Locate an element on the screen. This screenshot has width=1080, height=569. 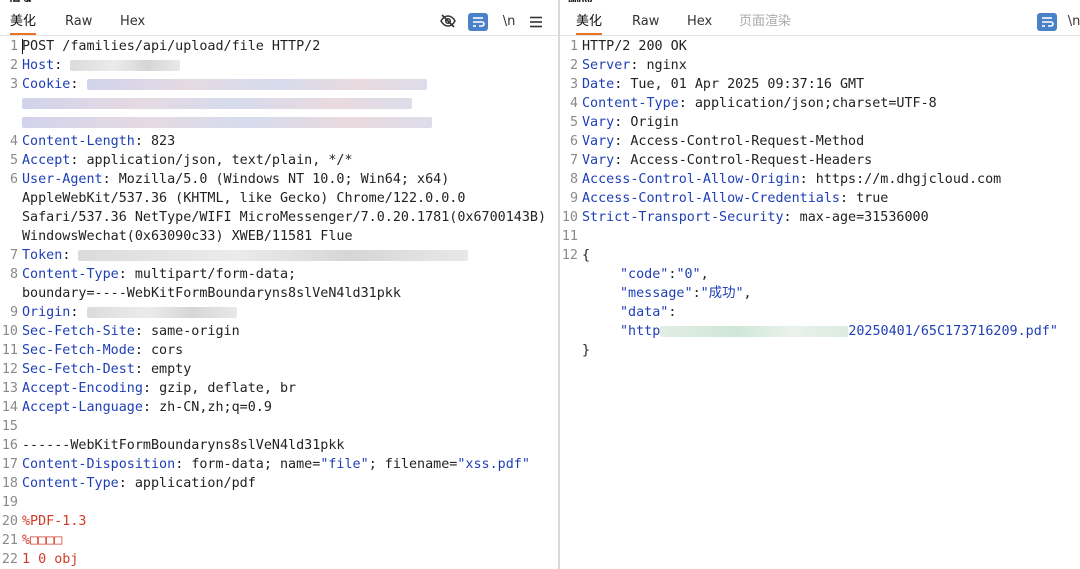
code-line: 8 Content-Type: multipart/form-data; is located at coordinates (153, 274).